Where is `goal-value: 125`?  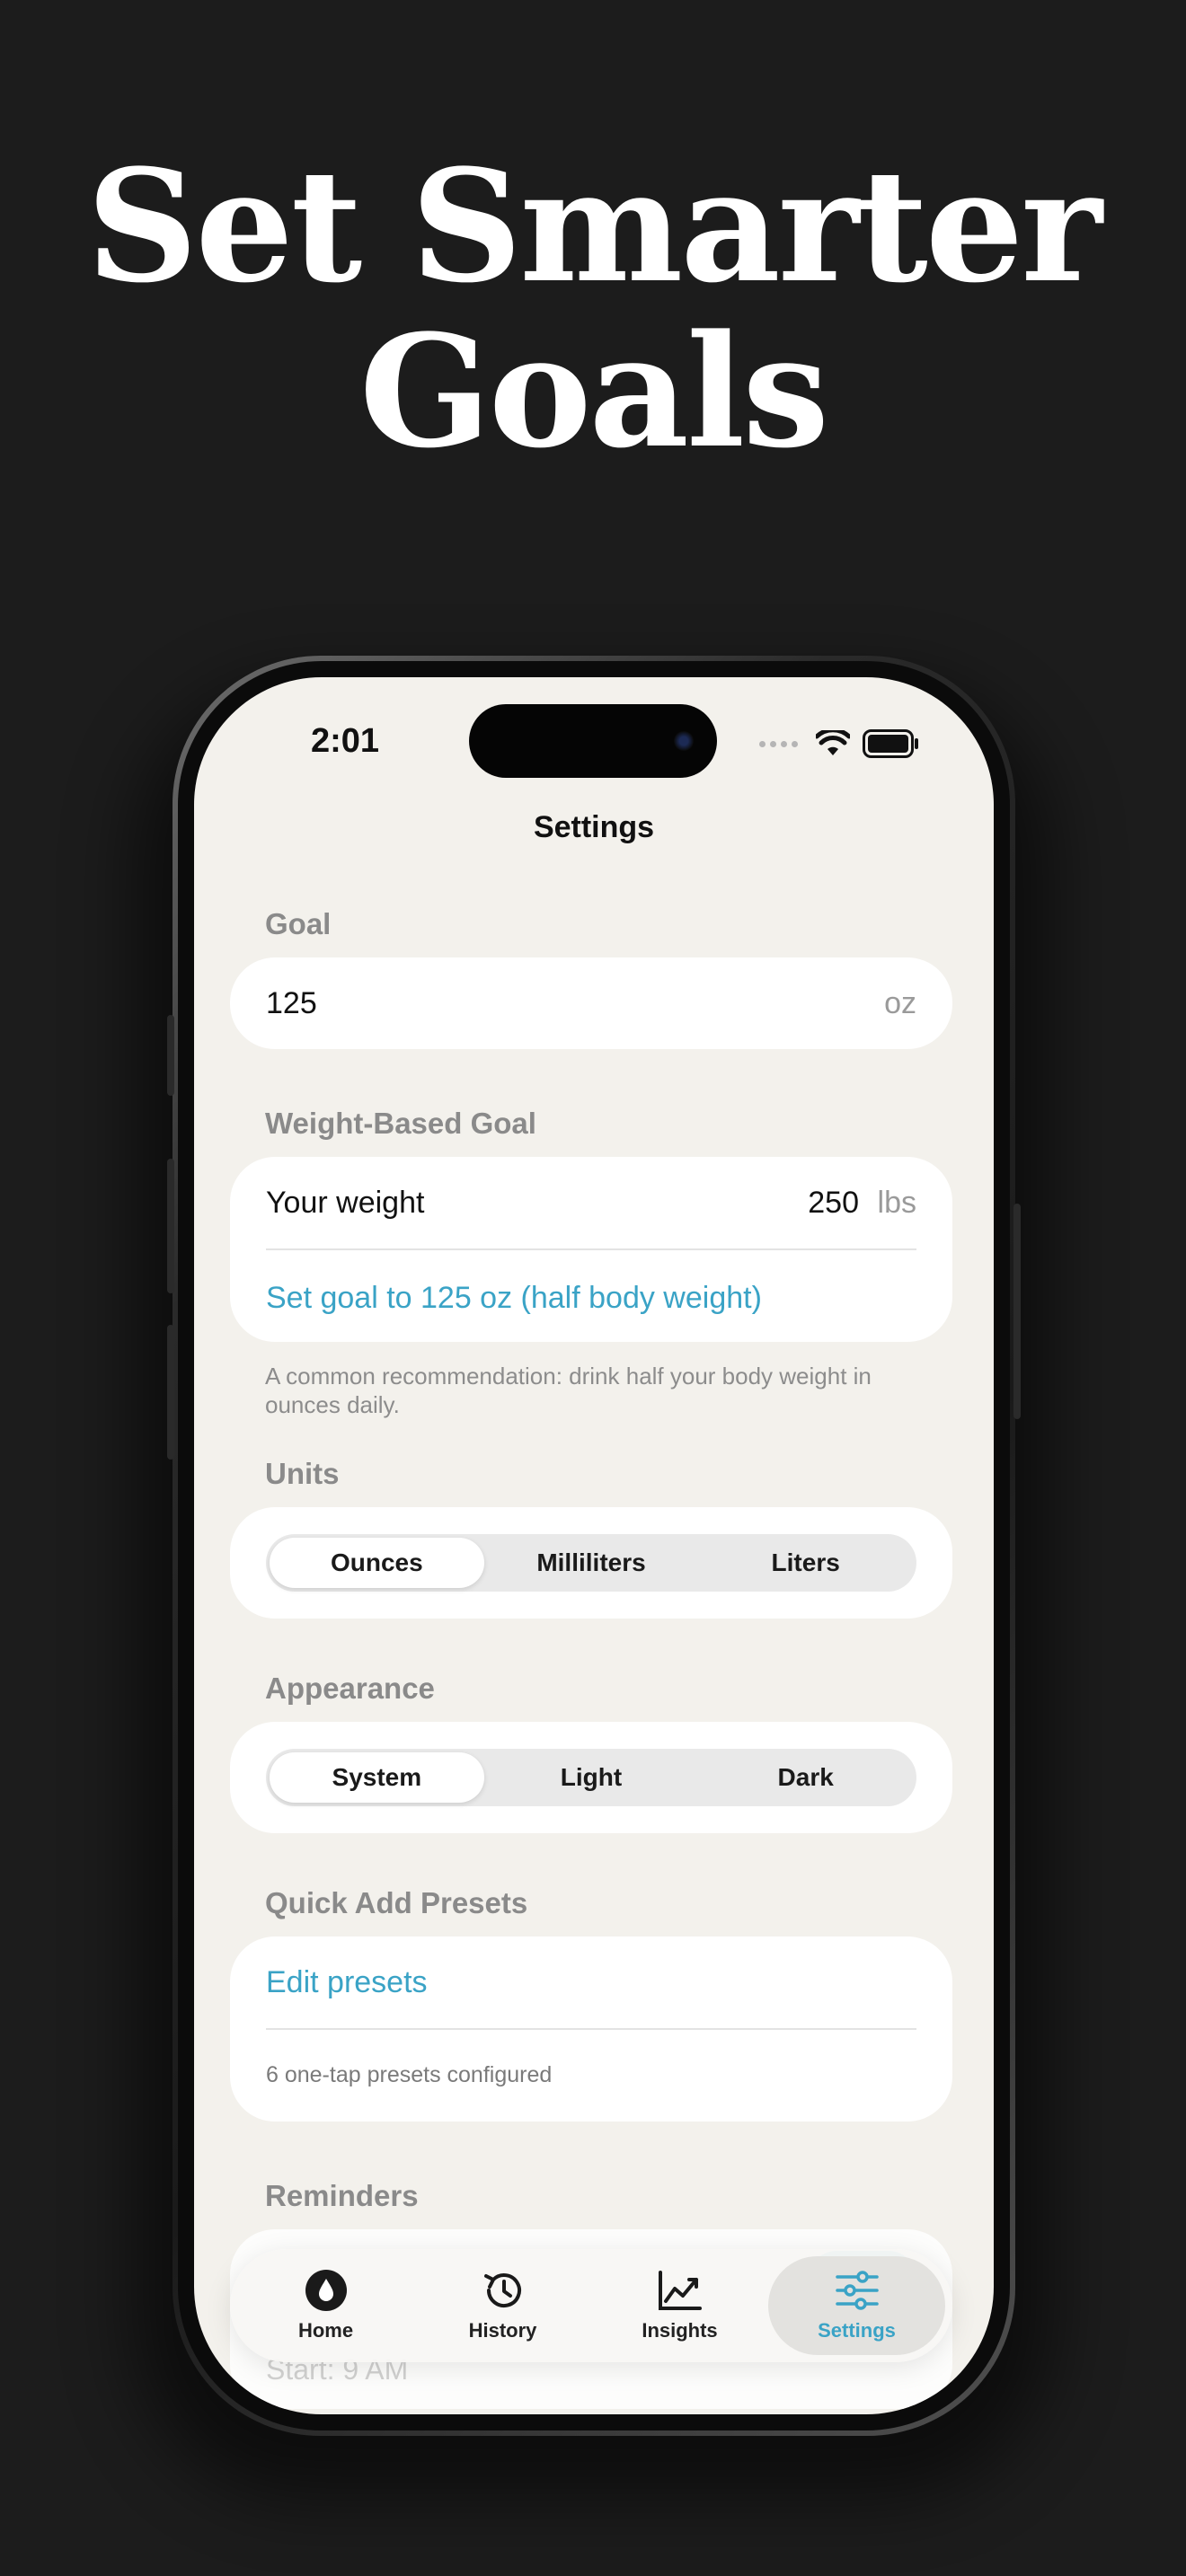 goal-value: 125 is located at coordinates (291, 1003).